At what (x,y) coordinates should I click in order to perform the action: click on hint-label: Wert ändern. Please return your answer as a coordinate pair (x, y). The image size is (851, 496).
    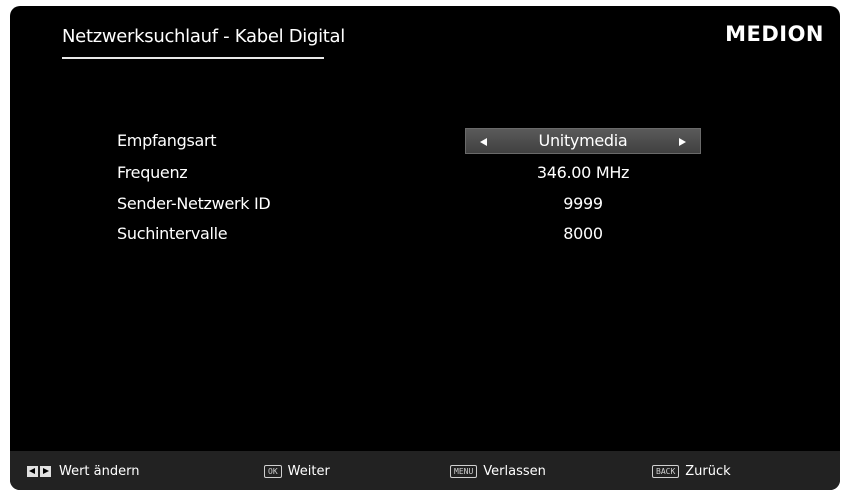
    Looking at the image, I should click on (99, 471).